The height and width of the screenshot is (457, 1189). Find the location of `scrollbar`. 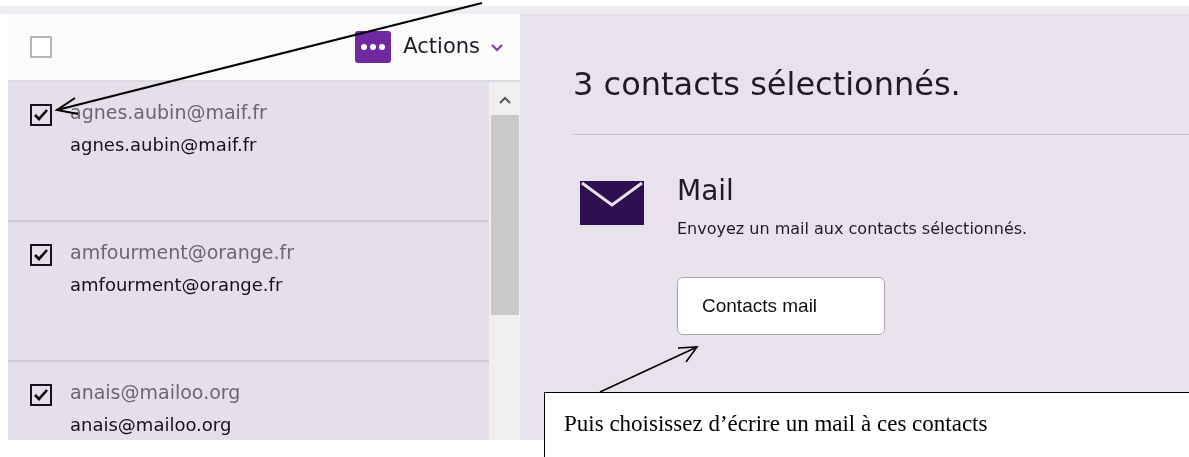

scrollbar is located at coordinates (504, 261).